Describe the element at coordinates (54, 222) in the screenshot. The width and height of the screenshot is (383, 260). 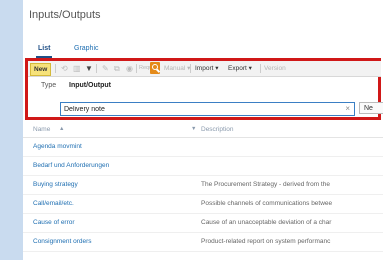
I see `row-name: Cause of error` at that location.